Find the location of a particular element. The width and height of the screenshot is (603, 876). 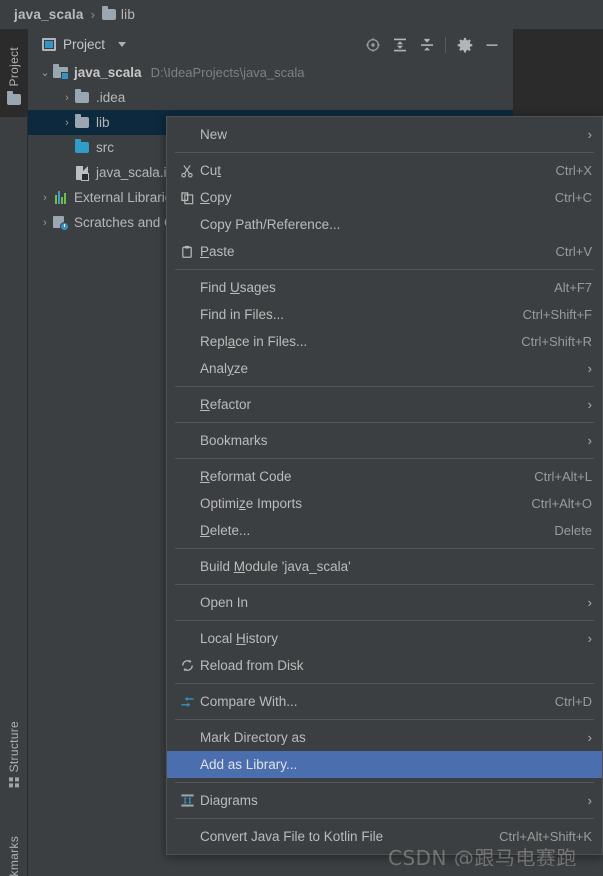

project-panel-title-group: Project is located at coordinates (84, 44).